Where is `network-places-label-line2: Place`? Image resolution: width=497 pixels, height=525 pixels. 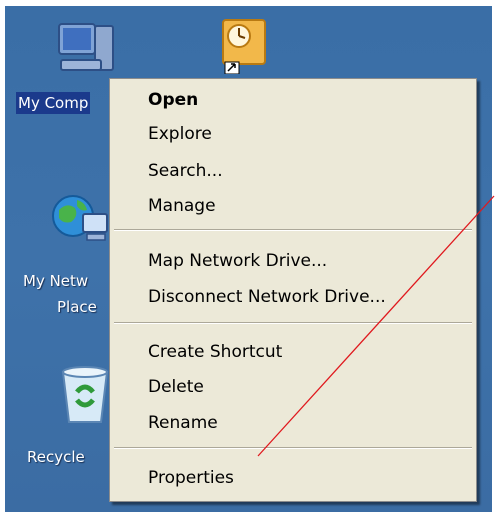
network-places-label-line2: Place is located at coordinates (77, 307).